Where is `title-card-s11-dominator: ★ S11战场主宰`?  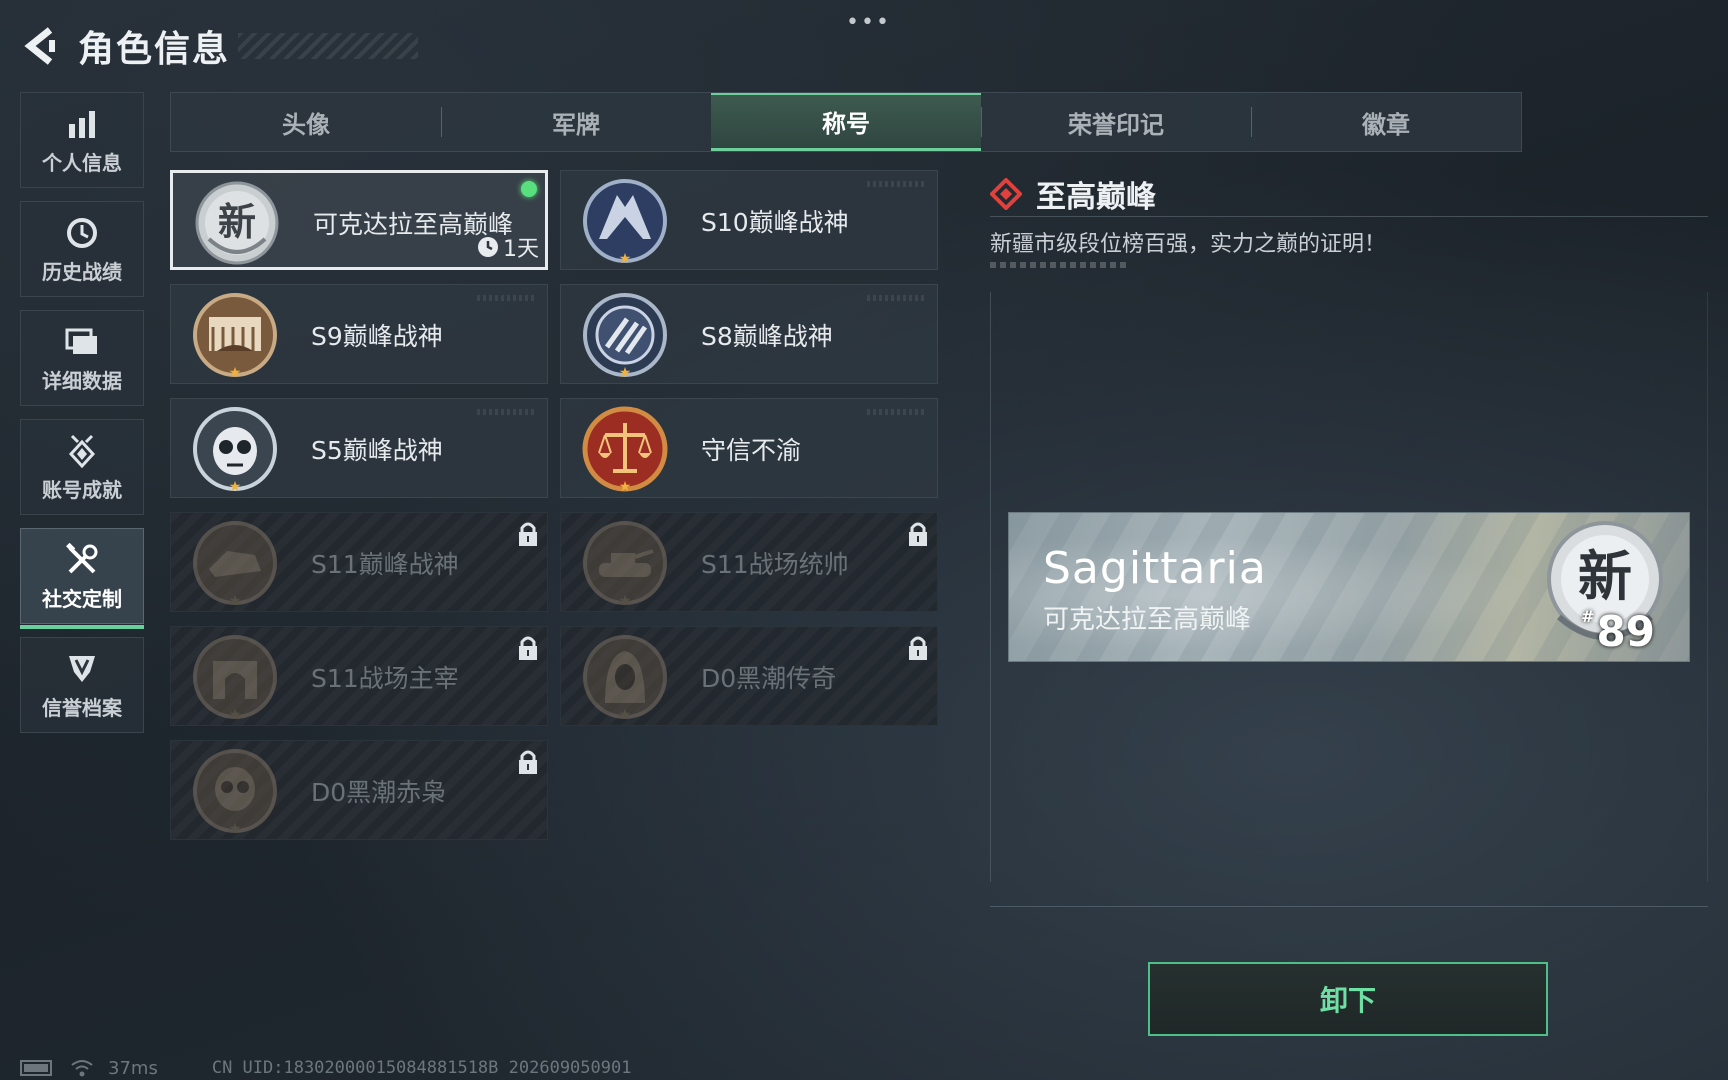
title-card-s11-dominator: ★ S11战场主宰 is located at coordinates (359, 676).